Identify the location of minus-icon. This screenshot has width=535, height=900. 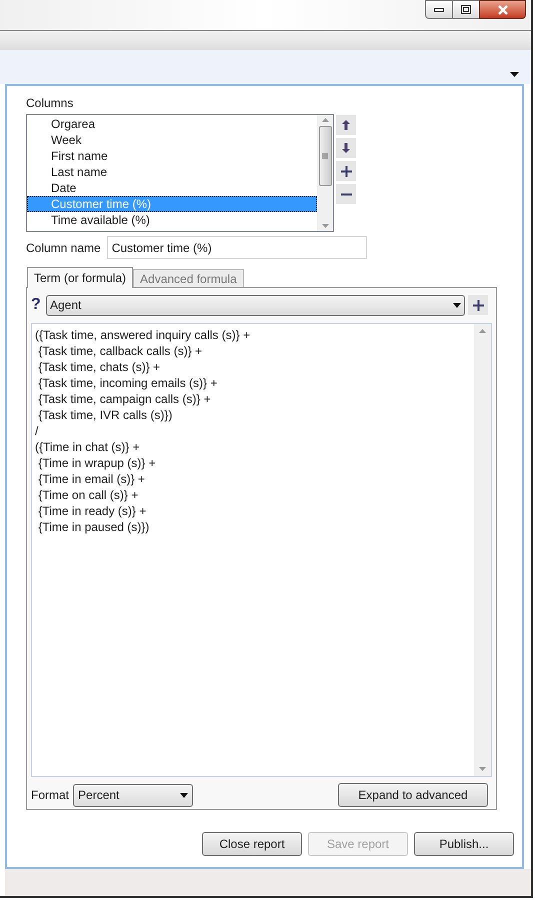
(346, 194).